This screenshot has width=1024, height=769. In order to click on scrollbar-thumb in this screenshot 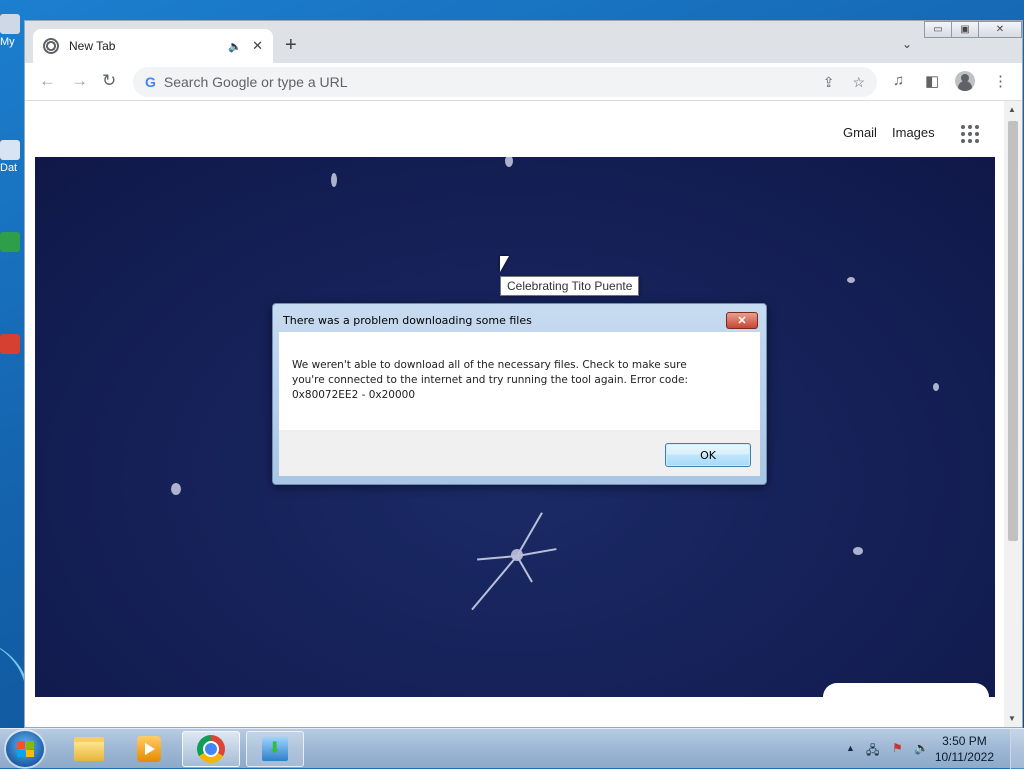, I will do `click(1013, 331)`.